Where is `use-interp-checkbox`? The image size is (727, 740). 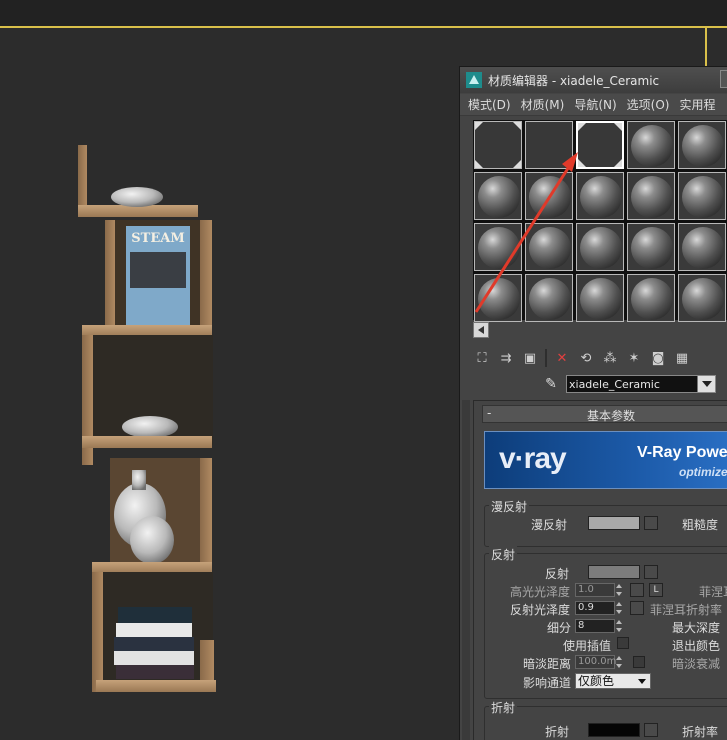
use-interp-checkbox is located at coordinates (623, 643).